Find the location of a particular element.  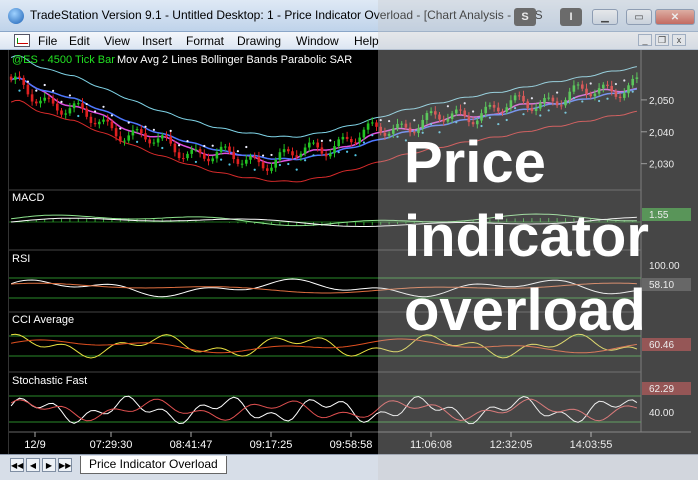

time-axis-label: 07:29:30 is located at coordinates (111, 445).